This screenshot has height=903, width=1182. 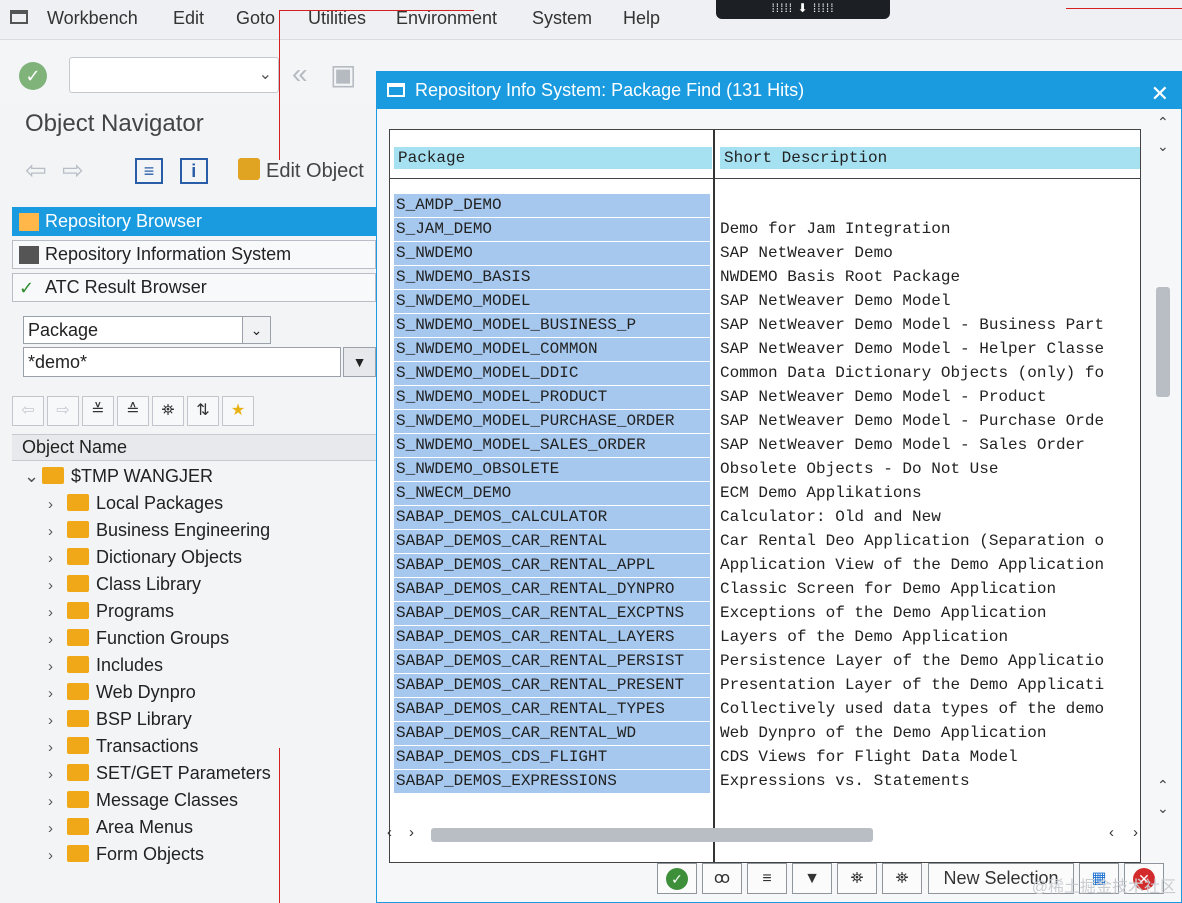 What do you see at coordinates (238, 411) in the screenshot?
I see `favorites-star-icon: ★` at bounding box center [238, 411].